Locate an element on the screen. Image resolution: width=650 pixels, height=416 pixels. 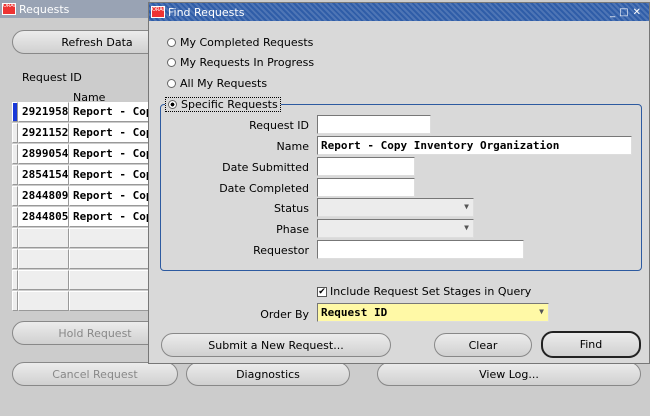
radio-my-in-progress: My Requests In Progress is located at coordinates (240, 62).